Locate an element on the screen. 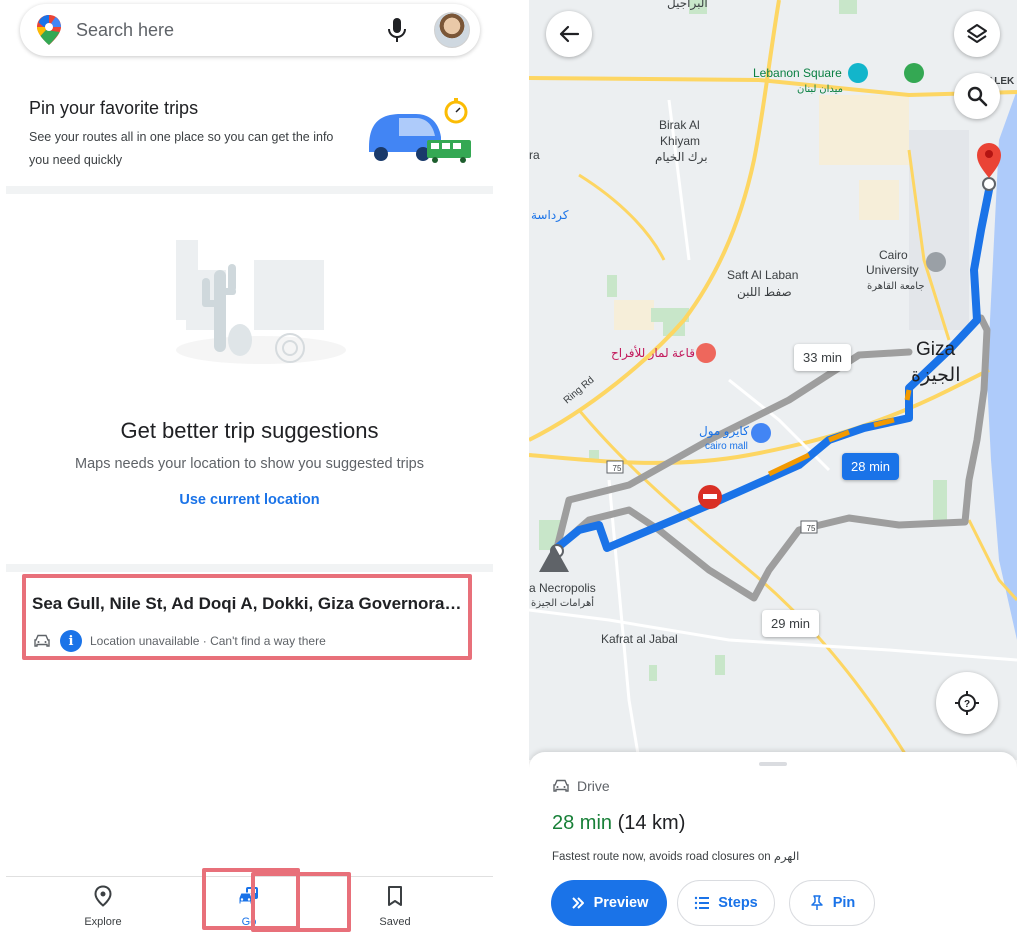 Image resolution: width=1024 pixels, height=934 pixels. map-label-necropolis-ar: أهرامات الجيزة is located at coordinates (562, 603).